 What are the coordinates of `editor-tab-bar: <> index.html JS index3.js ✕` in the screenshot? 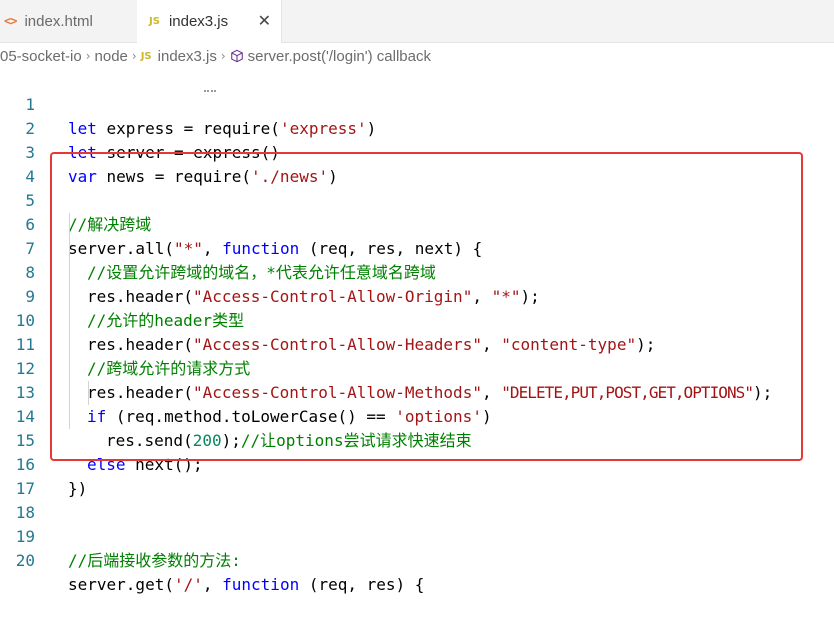 It's located at (417, 21).